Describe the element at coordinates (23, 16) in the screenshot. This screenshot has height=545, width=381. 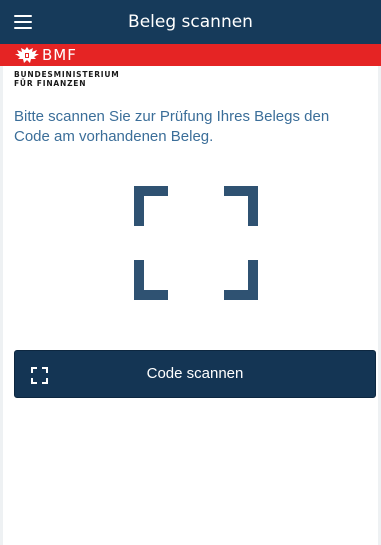
I see `hamburger-menu-icon` at that location.